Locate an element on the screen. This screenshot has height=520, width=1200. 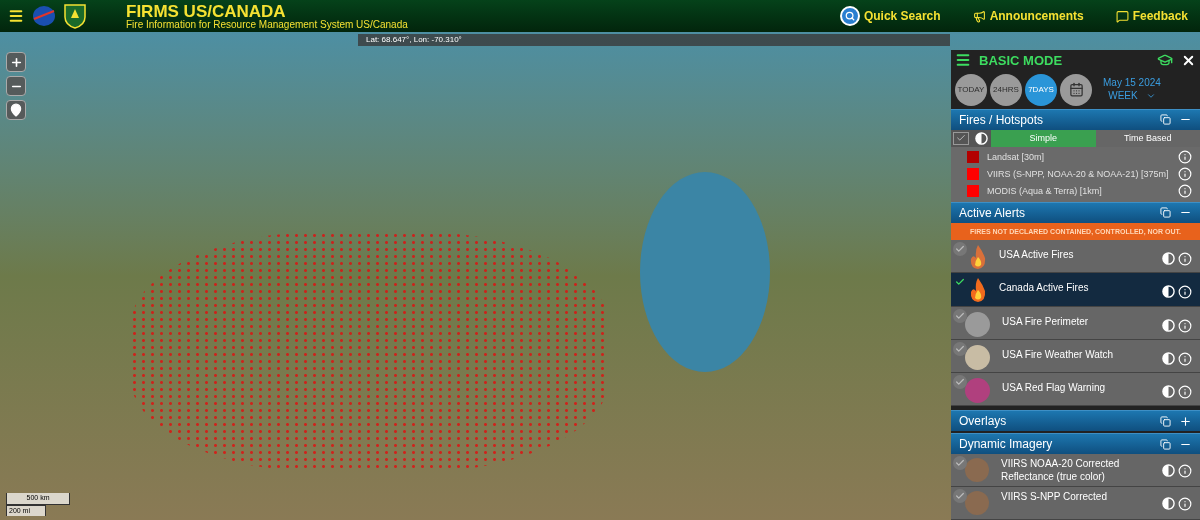
imagery-layer-row: VIIRS NOAA-20 Corrected Reflectance (true color) is located at coordinates (1075, 470).